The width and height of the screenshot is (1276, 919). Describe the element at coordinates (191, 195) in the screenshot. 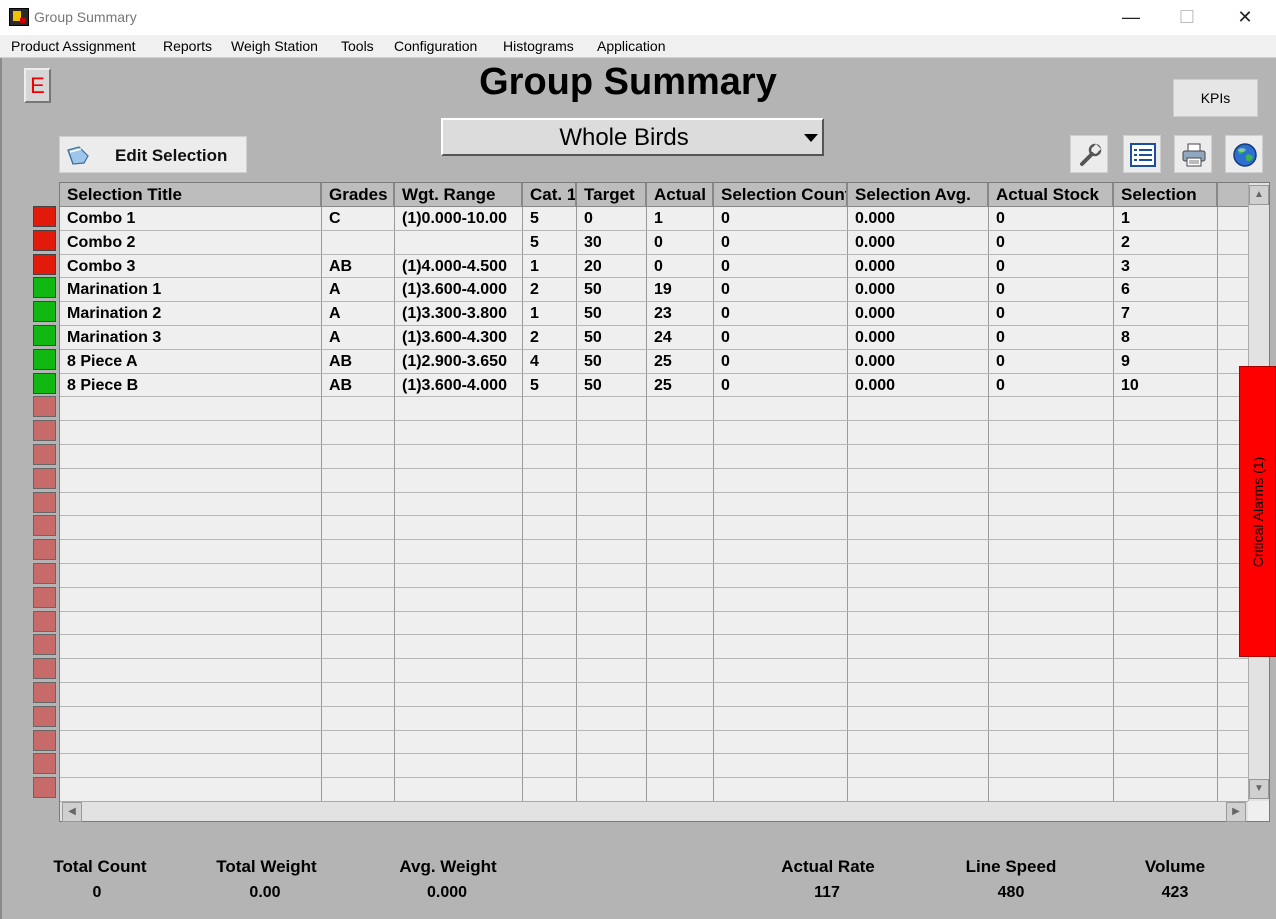

I see `column-header: Selection Title` at that location.